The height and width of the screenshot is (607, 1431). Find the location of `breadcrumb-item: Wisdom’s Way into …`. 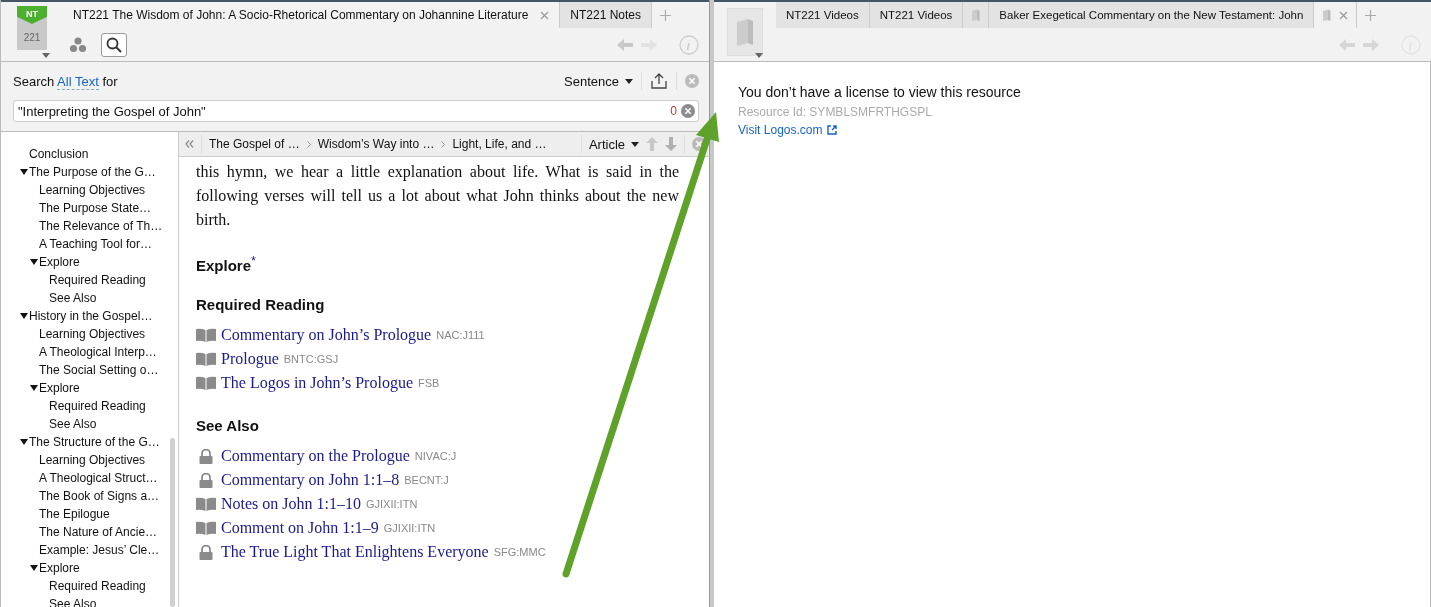

breadcrumb-item: Wisdom’s Way into … is located at coordinates (376, 144).